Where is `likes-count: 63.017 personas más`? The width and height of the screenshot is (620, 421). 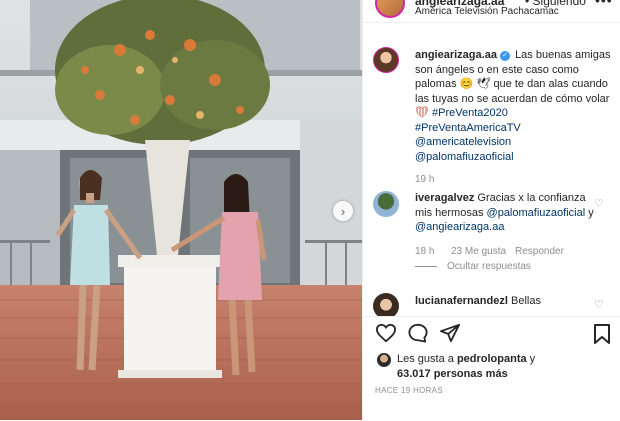 likes-count: 63.017 personas más is located at coordinates (452, 374).